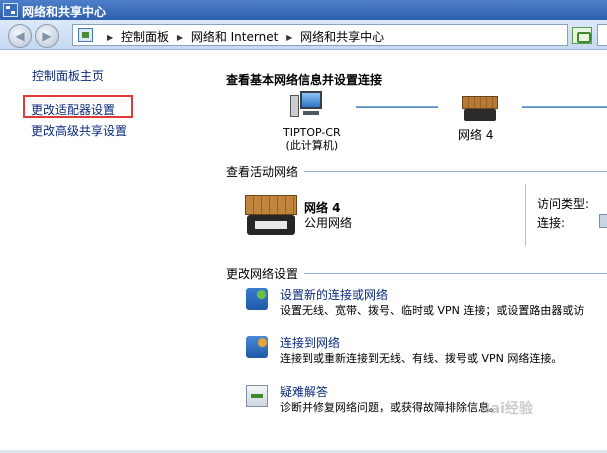 The height and width of the screenshot is (453, 607). I want to click on task-description: 连接到或重新连接到无线、有线、拨号或 VPN 网络连接。, so click(421, 358).